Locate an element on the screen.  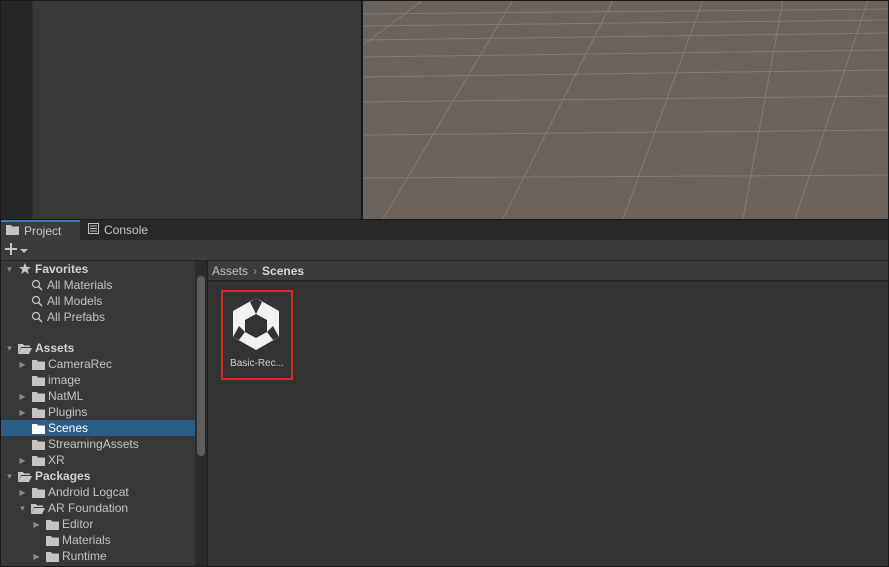
create-dropdown-button is located at coordinates (19, 250).